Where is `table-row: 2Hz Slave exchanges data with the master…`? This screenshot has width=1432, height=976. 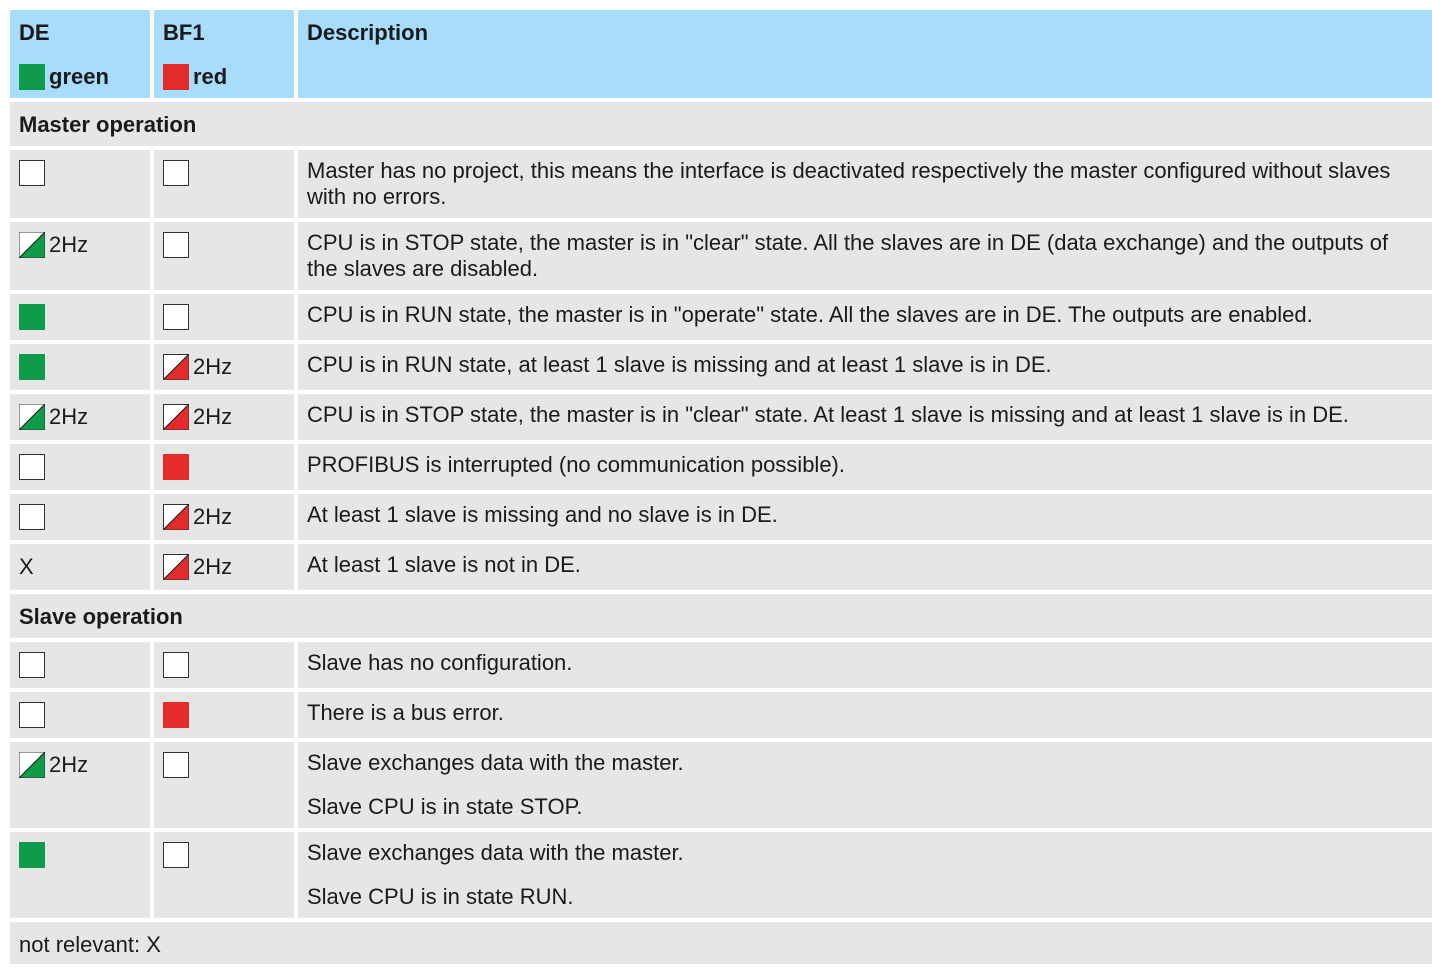 table-row: 2Hz Slave exchanges data with the master… is located at coordinates (721, 785).